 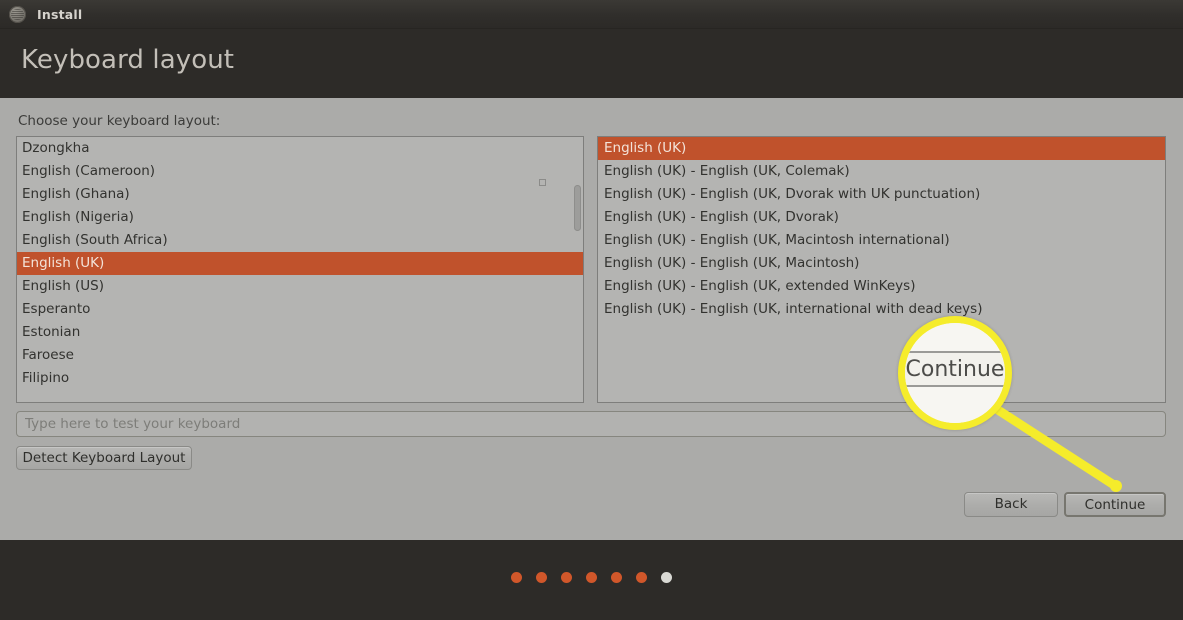 What do you see at coordinates (128, 60) in the screenshot?
I see `page-title: Keyboard layout` at bounding box center [128, 60].